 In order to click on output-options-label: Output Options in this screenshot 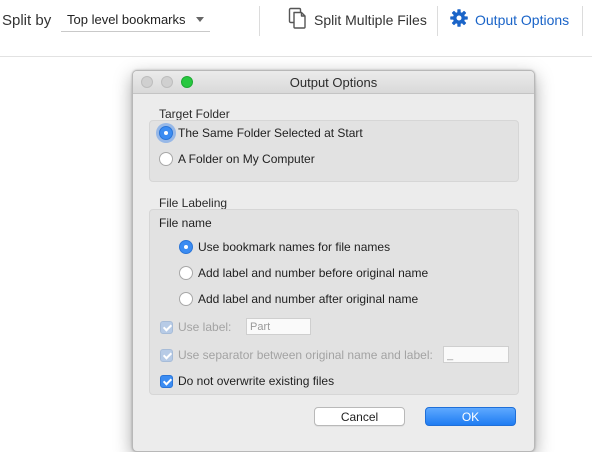, I will do `click(522, 20)`.